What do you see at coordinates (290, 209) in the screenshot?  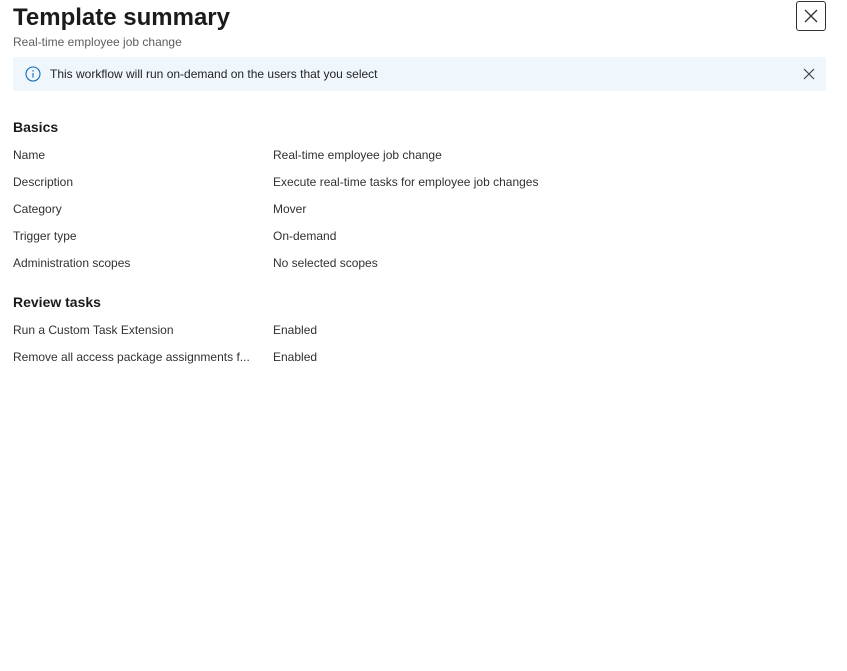 I see `row-value: Mover` at bounding box center [290, 209].